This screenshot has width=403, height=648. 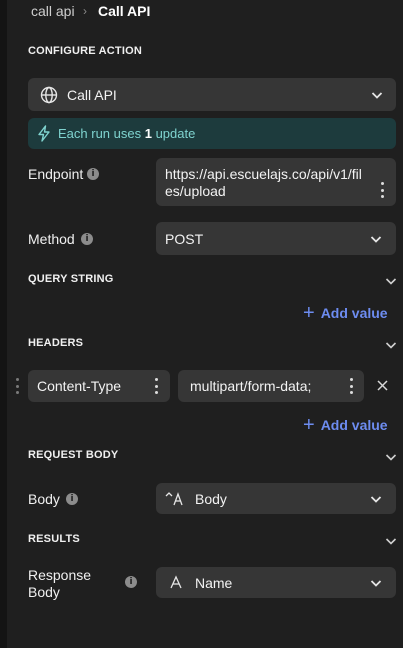 What do you see at coordinates (56, 174) in the screenshot?
I see `endpoint-label: Endpoint` at bounding box center [56, 174].